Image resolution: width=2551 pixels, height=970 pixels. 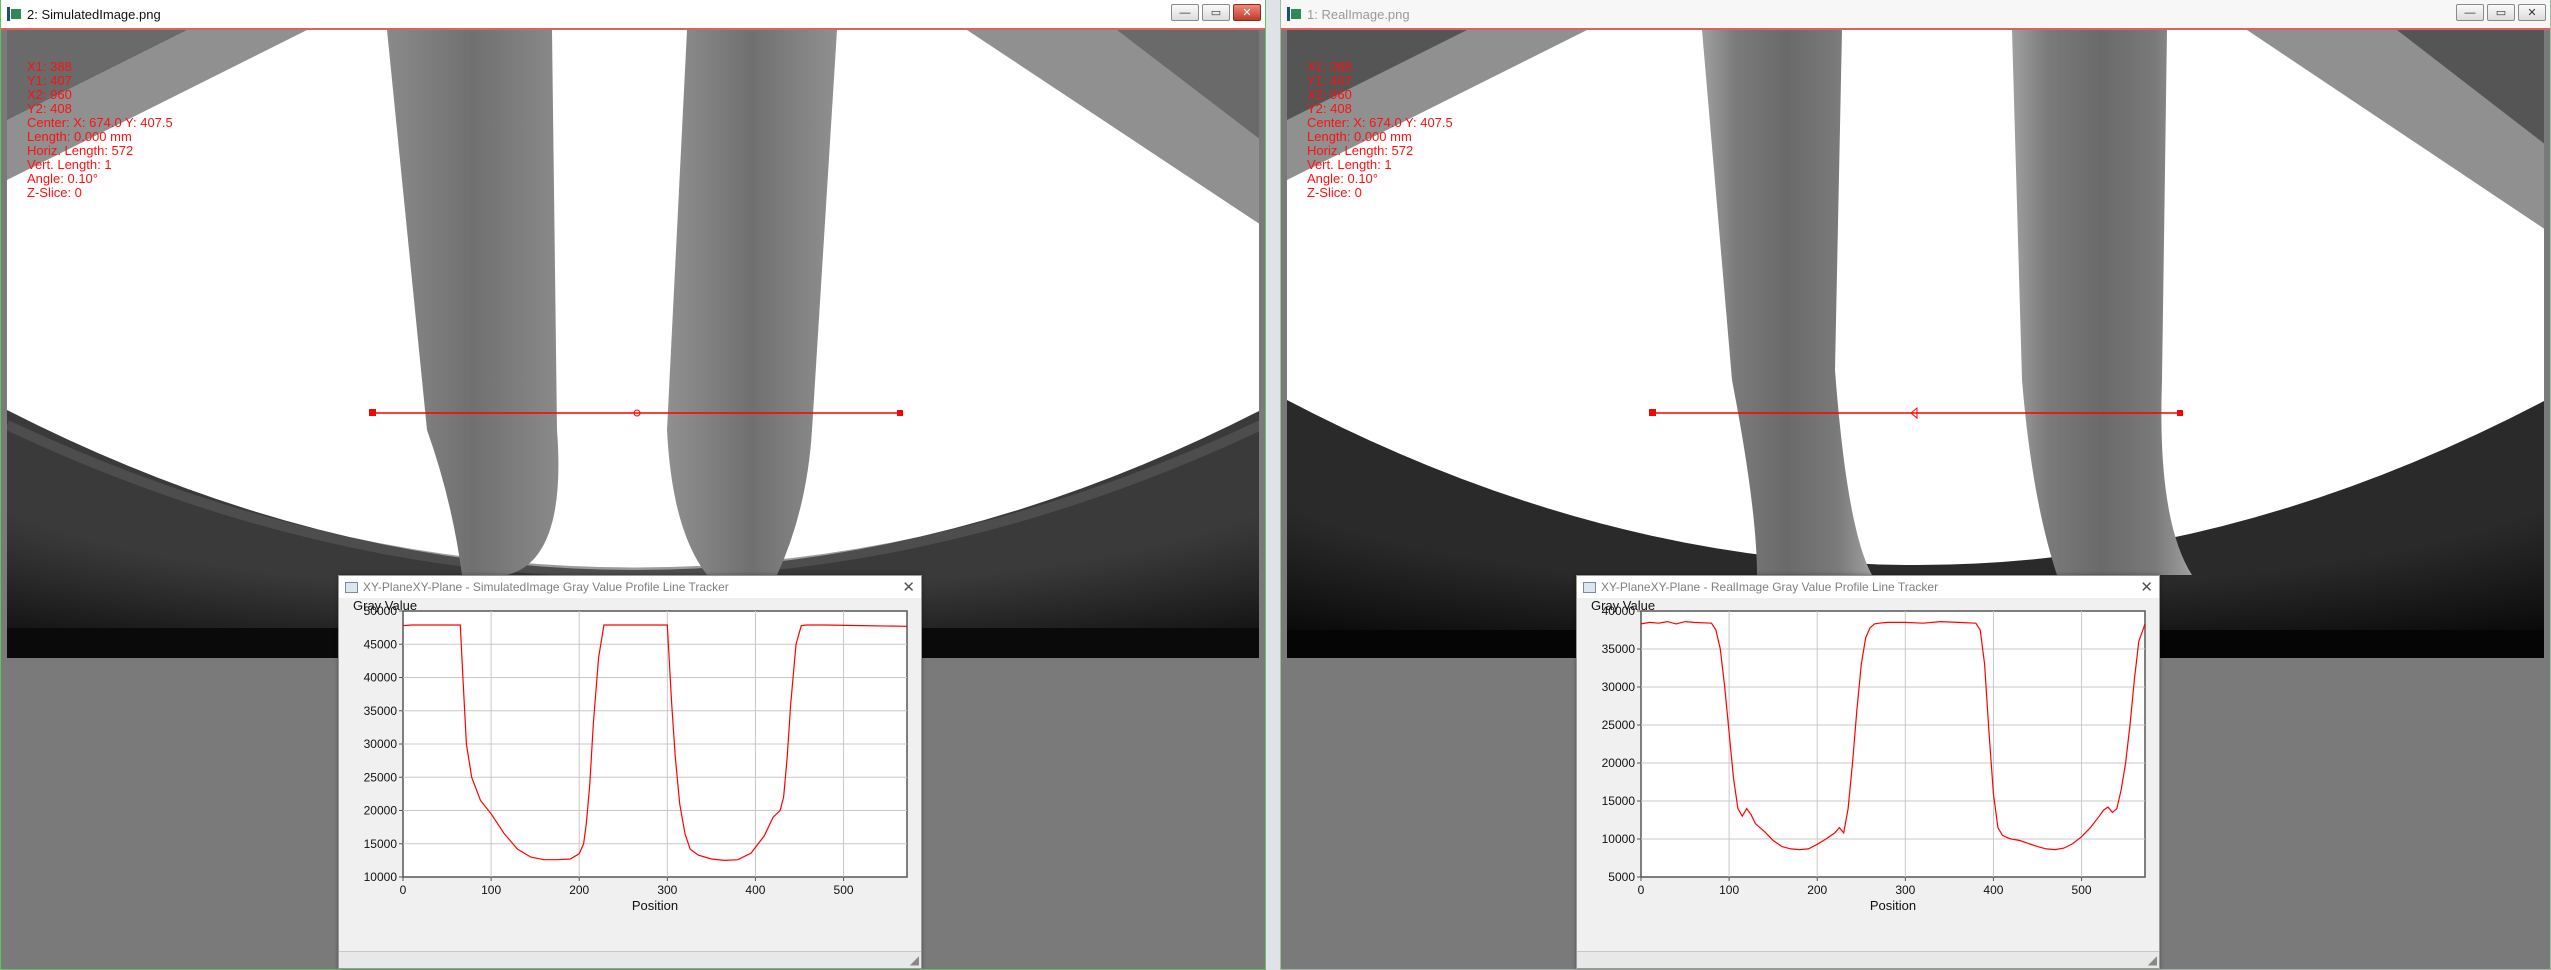 I want to click on y-tick-label: 5000, so click(x=1621, y=877).